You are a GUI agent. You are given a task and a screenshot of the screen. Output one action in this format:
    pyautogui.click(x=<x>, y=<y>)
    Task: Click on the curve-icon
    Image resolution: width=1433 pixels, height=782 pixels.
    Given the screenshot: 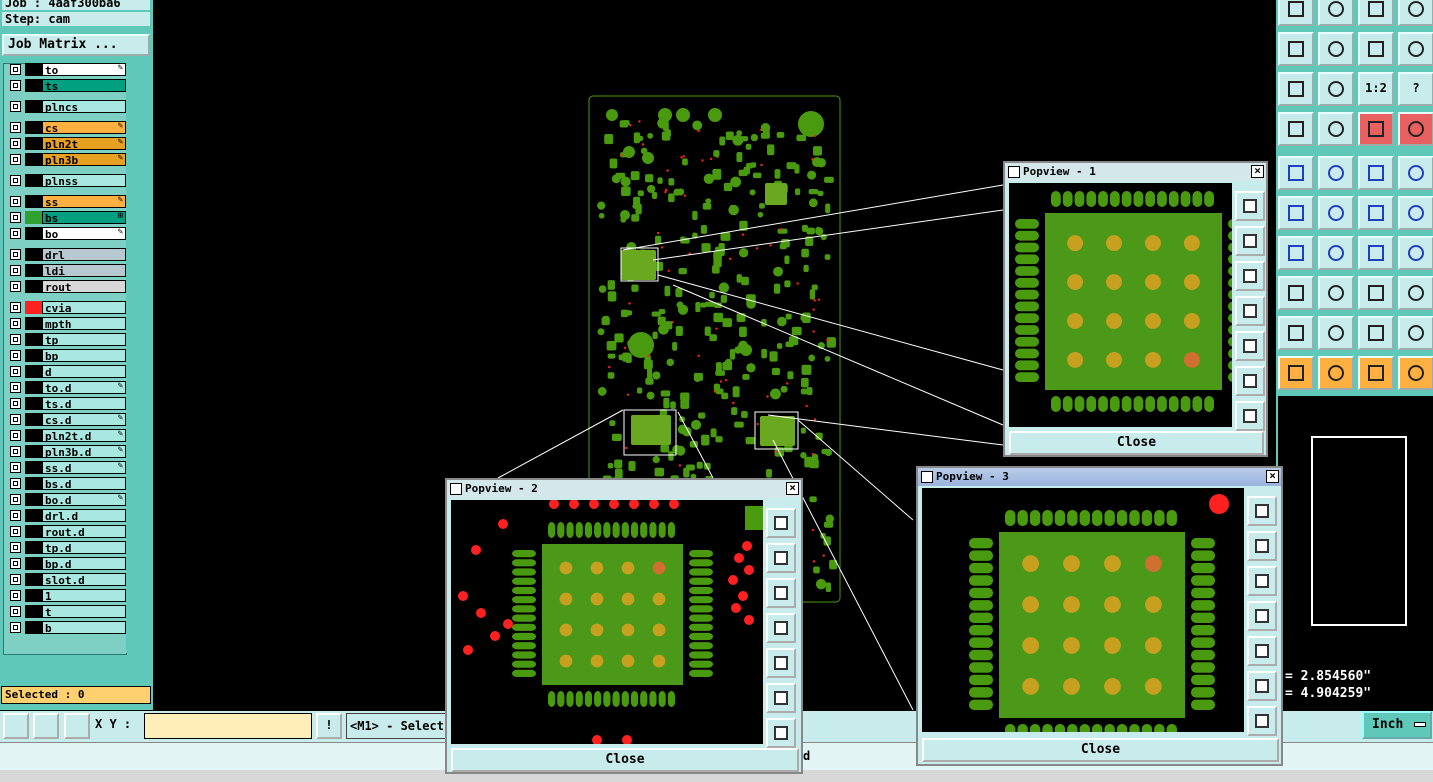 What is the action you would take?
    pyautogui.click(x=1376, y=253)
    